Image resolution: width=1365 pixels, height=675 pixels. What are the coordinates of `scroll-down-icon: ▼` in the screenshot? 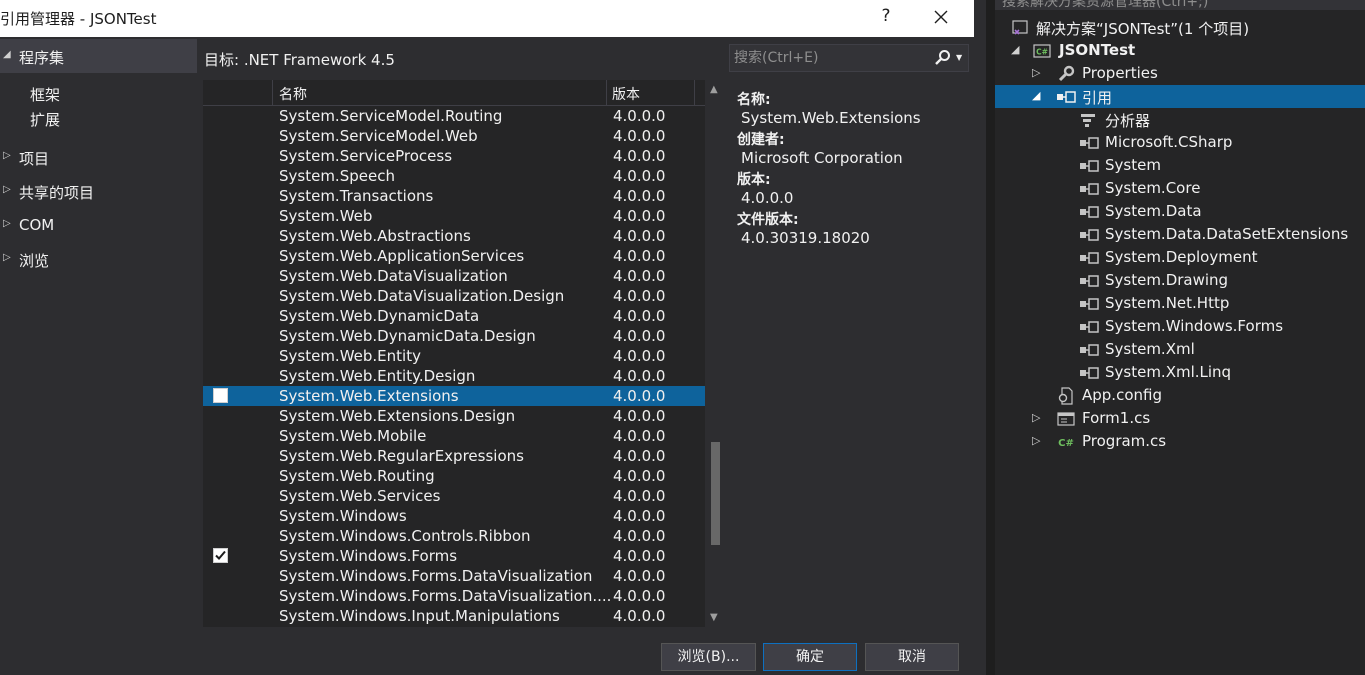 It's located at (714, 617).